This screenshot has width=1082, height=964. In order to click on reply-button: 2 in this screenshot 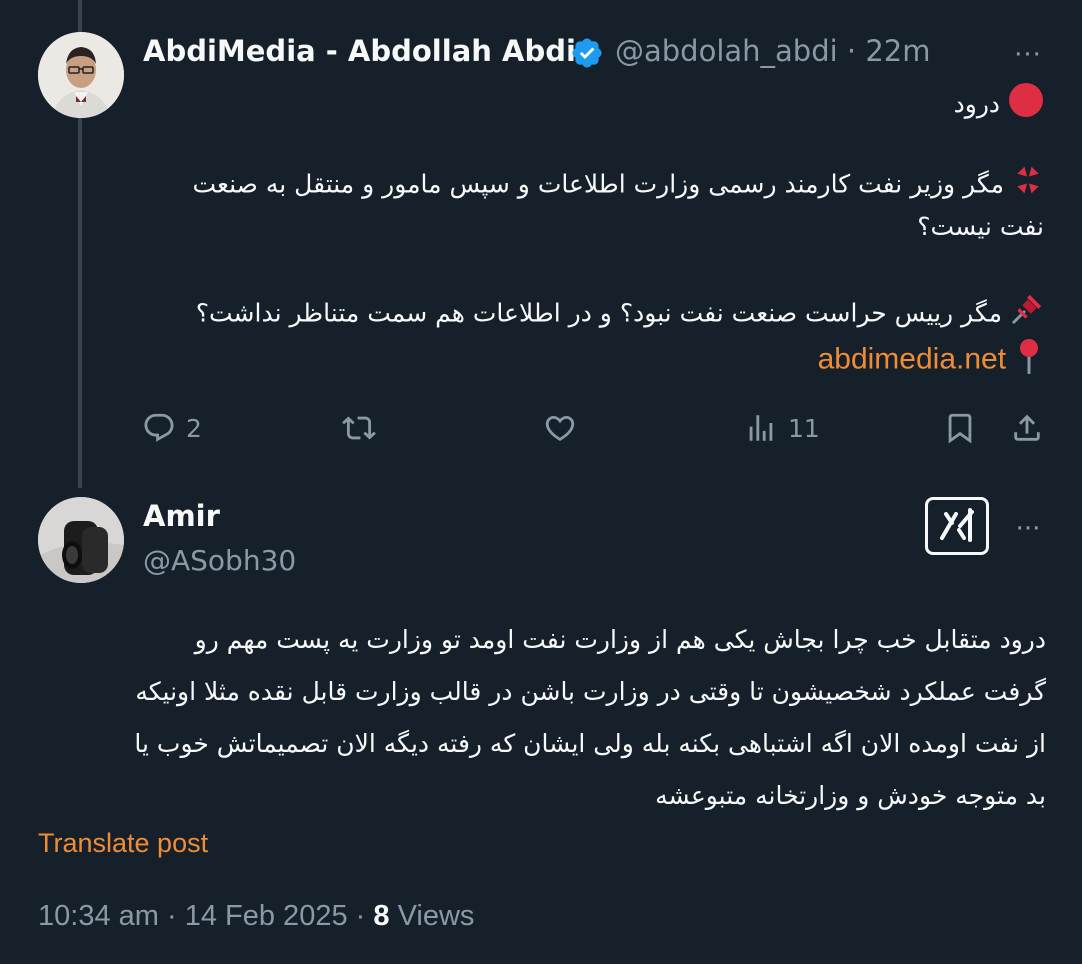, I will do `click(172, 428)`.